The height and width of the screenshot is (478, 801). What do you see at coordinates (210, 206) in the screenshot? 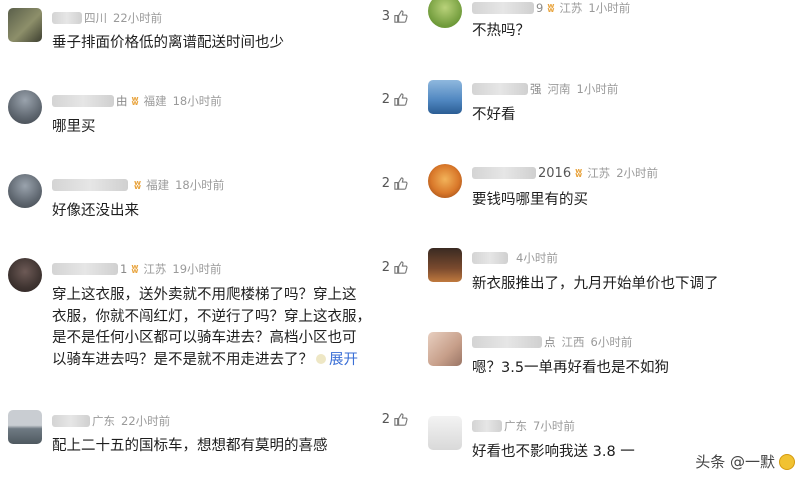
I see `comment-item: ʬ 福建 18小时前 好像还没出来 2` at bounding box center [210, 206].